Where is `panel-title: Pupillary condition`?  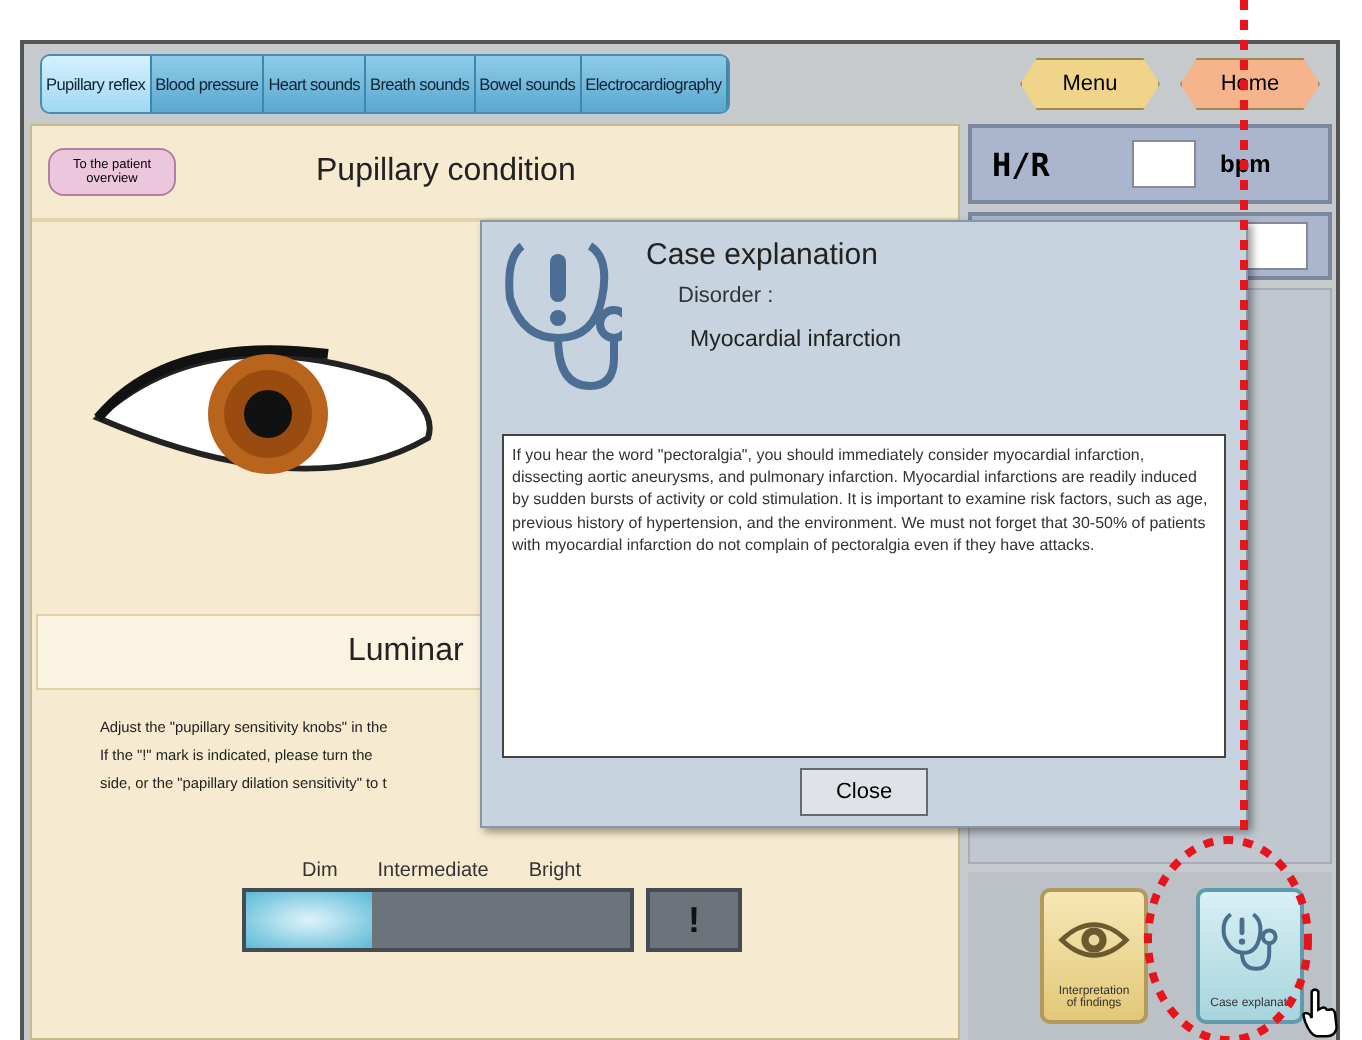 panel-title: Pupillary condition is located at coordinates (446, 172).